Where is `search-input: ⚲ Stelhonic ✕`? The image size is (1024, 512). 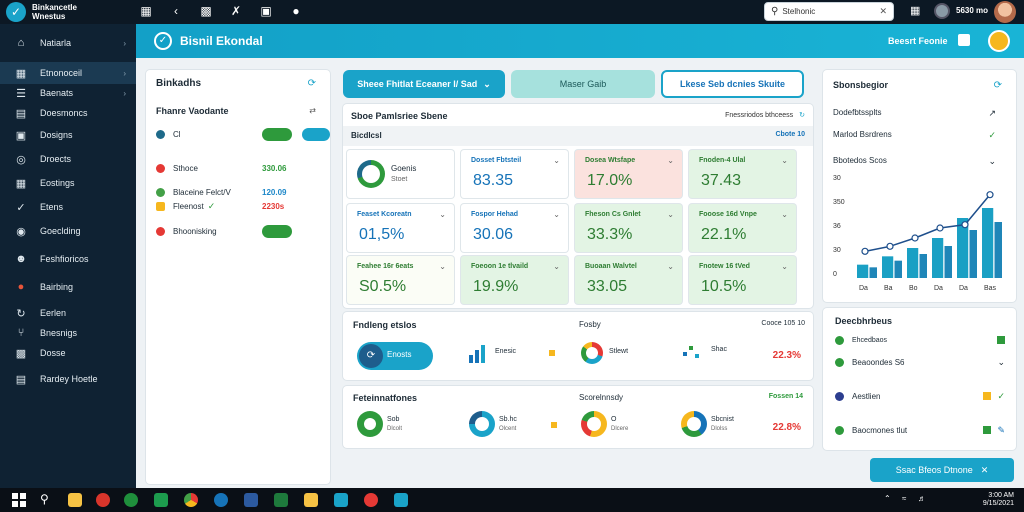
search-input: ⚲ Stelhonic ✕ is located at coordinates (829, 11).